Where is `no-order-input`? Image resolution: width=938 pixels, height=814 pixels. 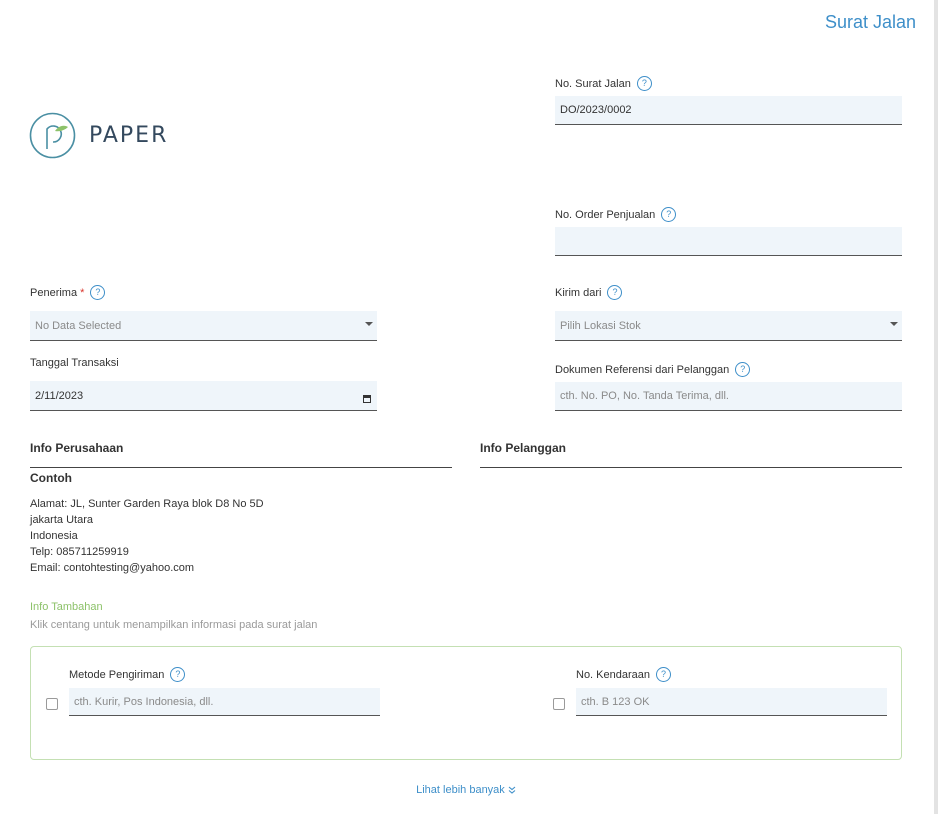
no-order-input is located at coordinates (728, 241).